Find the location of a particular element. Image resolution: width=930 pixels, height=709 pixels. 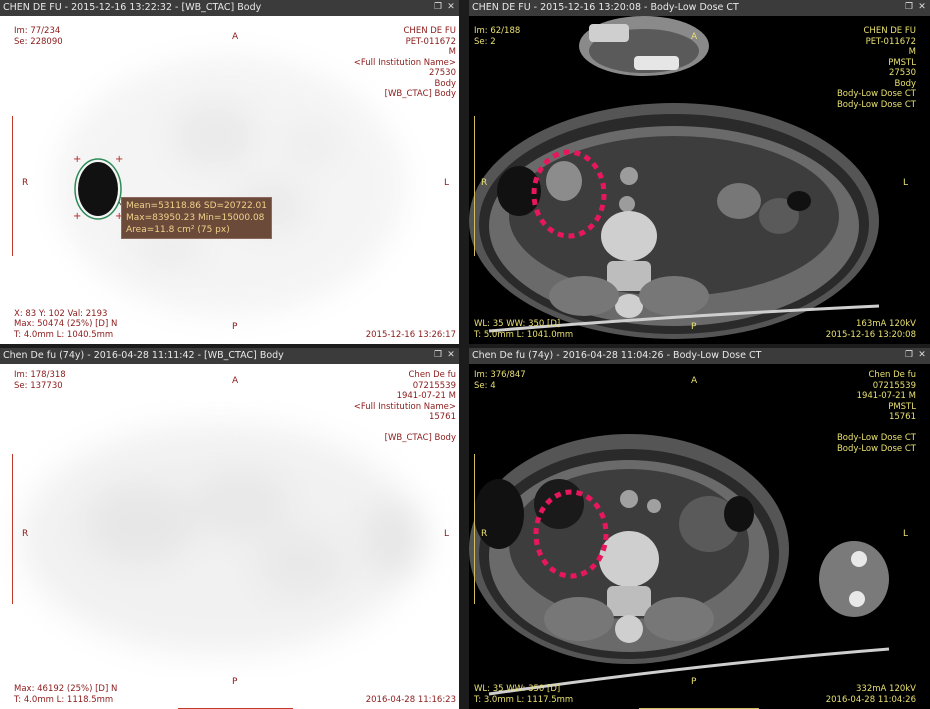

roi-mean: Mean=53118.86 SD=20722.01 is located at coordinates (196, 206).